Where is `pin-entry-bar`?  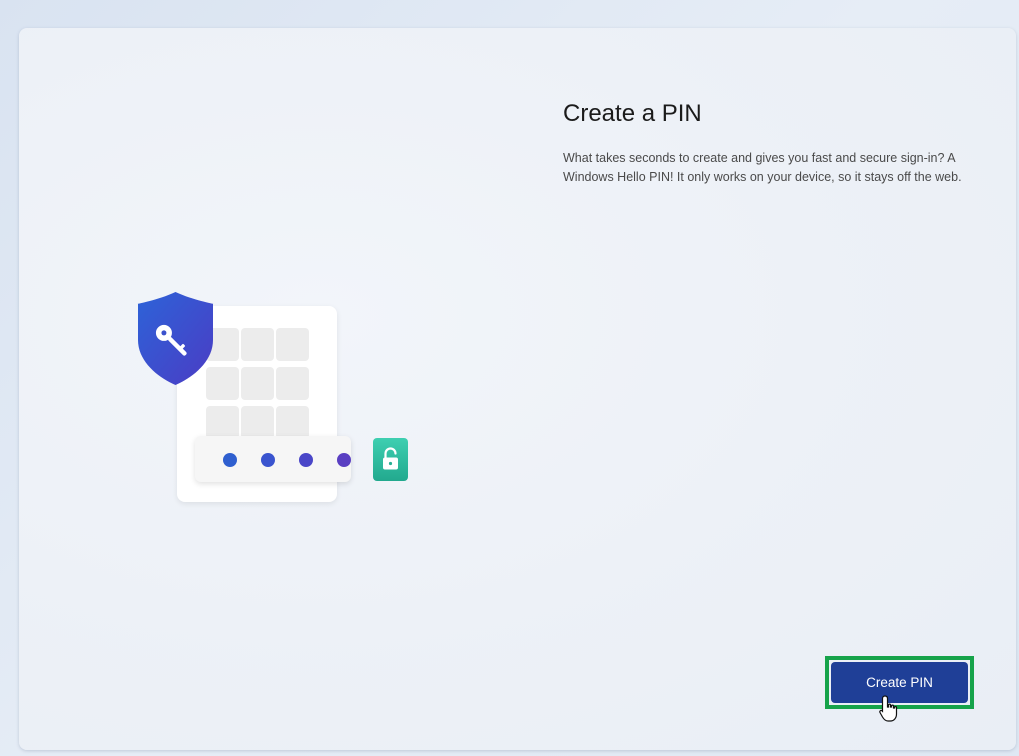 pin-entry-bar is located at coordinates (273, 459).